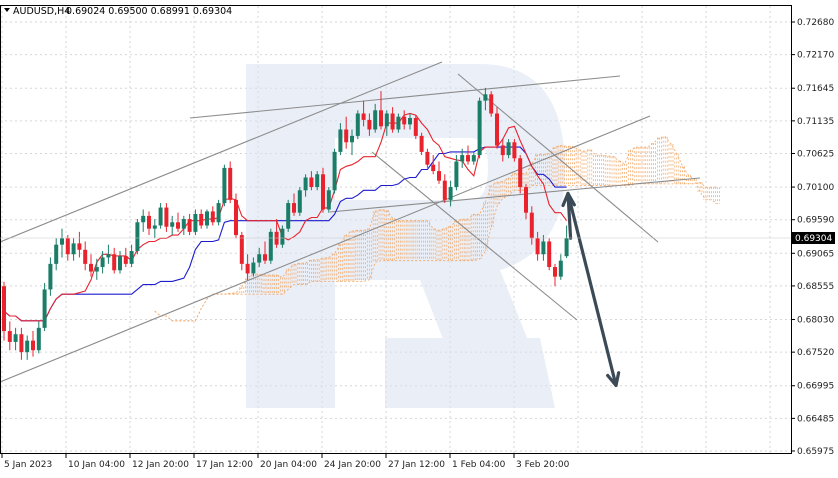 This screenshot has width=838, height=478. What do you see at coordinates (815, 419) in the screenshot?
I see `y-tick-label: 0.66485` at bounding box center [815, 419].